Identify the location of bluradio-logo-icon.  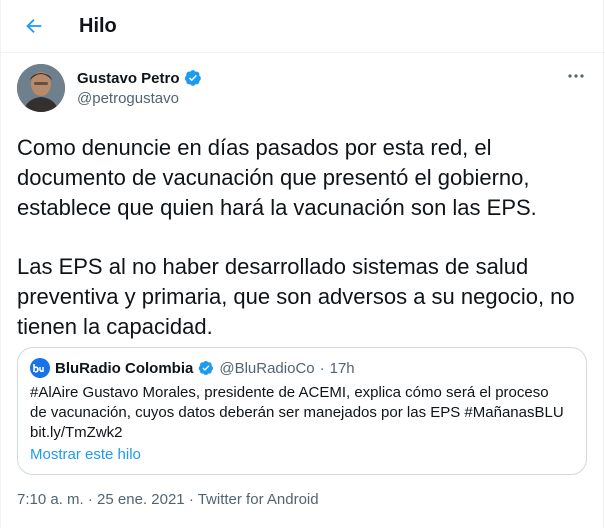
(38, 368).